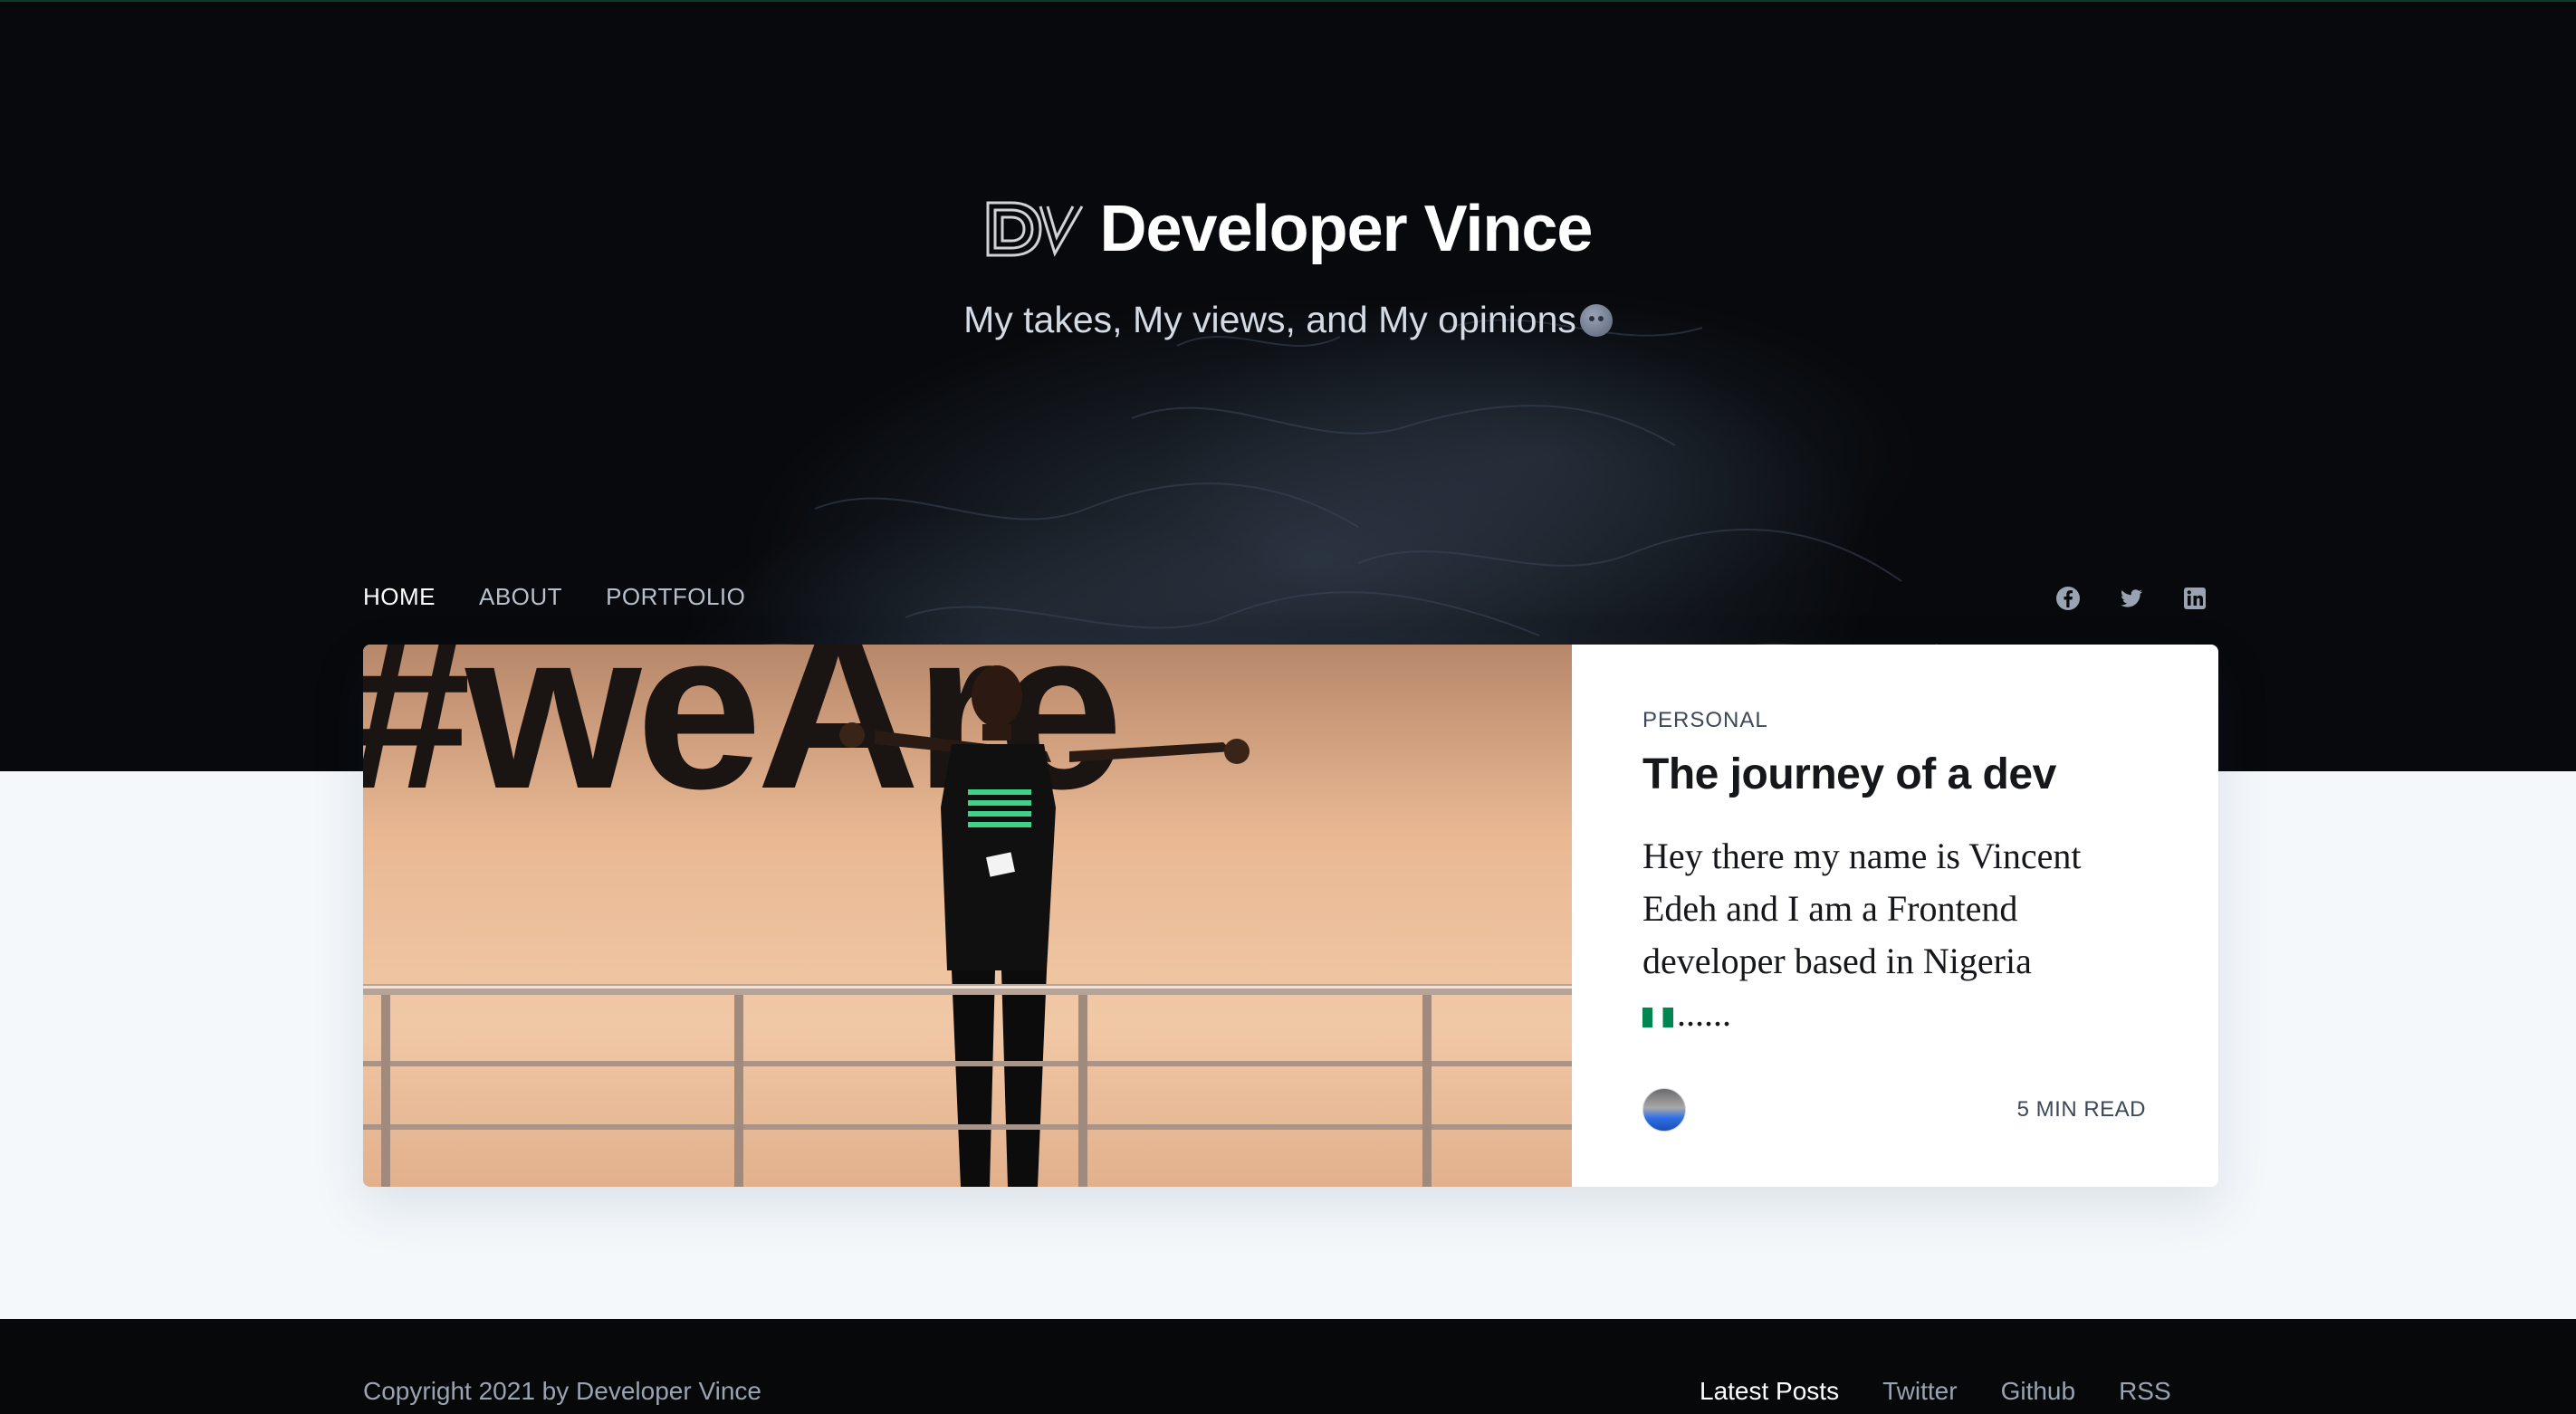 The width and height of the screenshot is (2576, 1414). Describe the element at coordinates (1894, 1110) in the screenshot. I see `post-meta: 5 MIN READ` at that location.